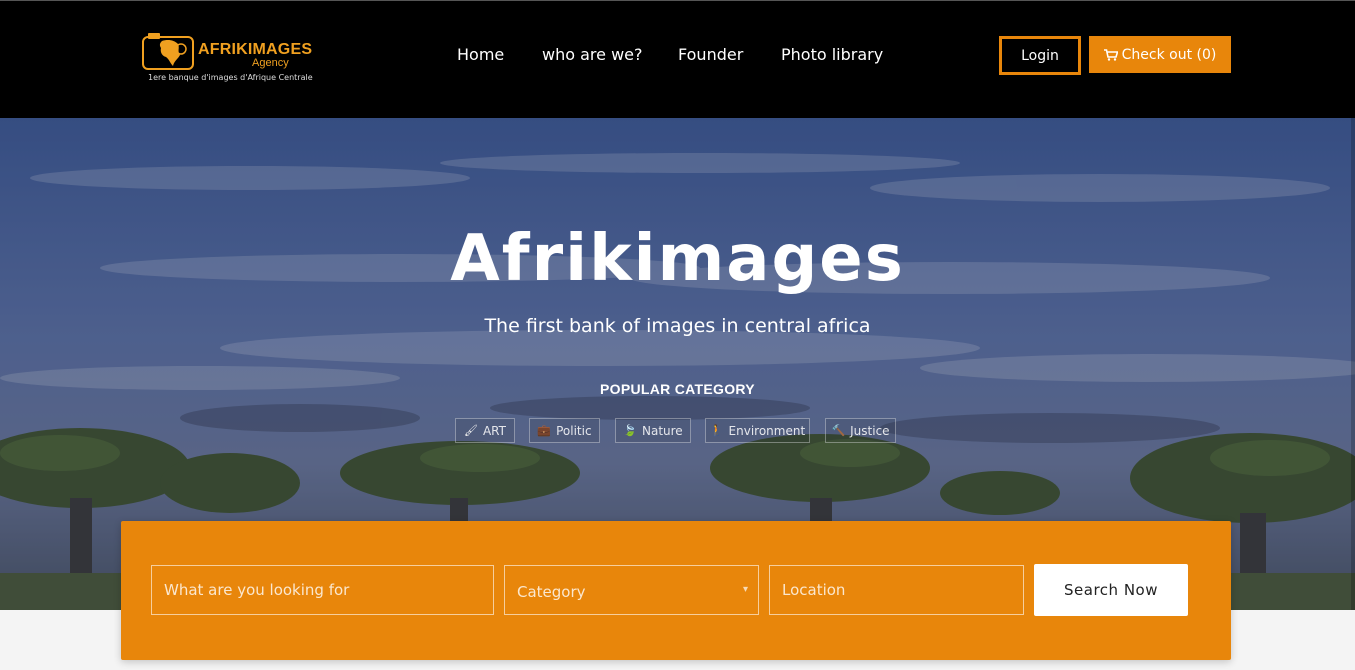 The width and height of the screenshot is (1355, 670). I want to click on nav-founder: Founder, so click(710, 54).